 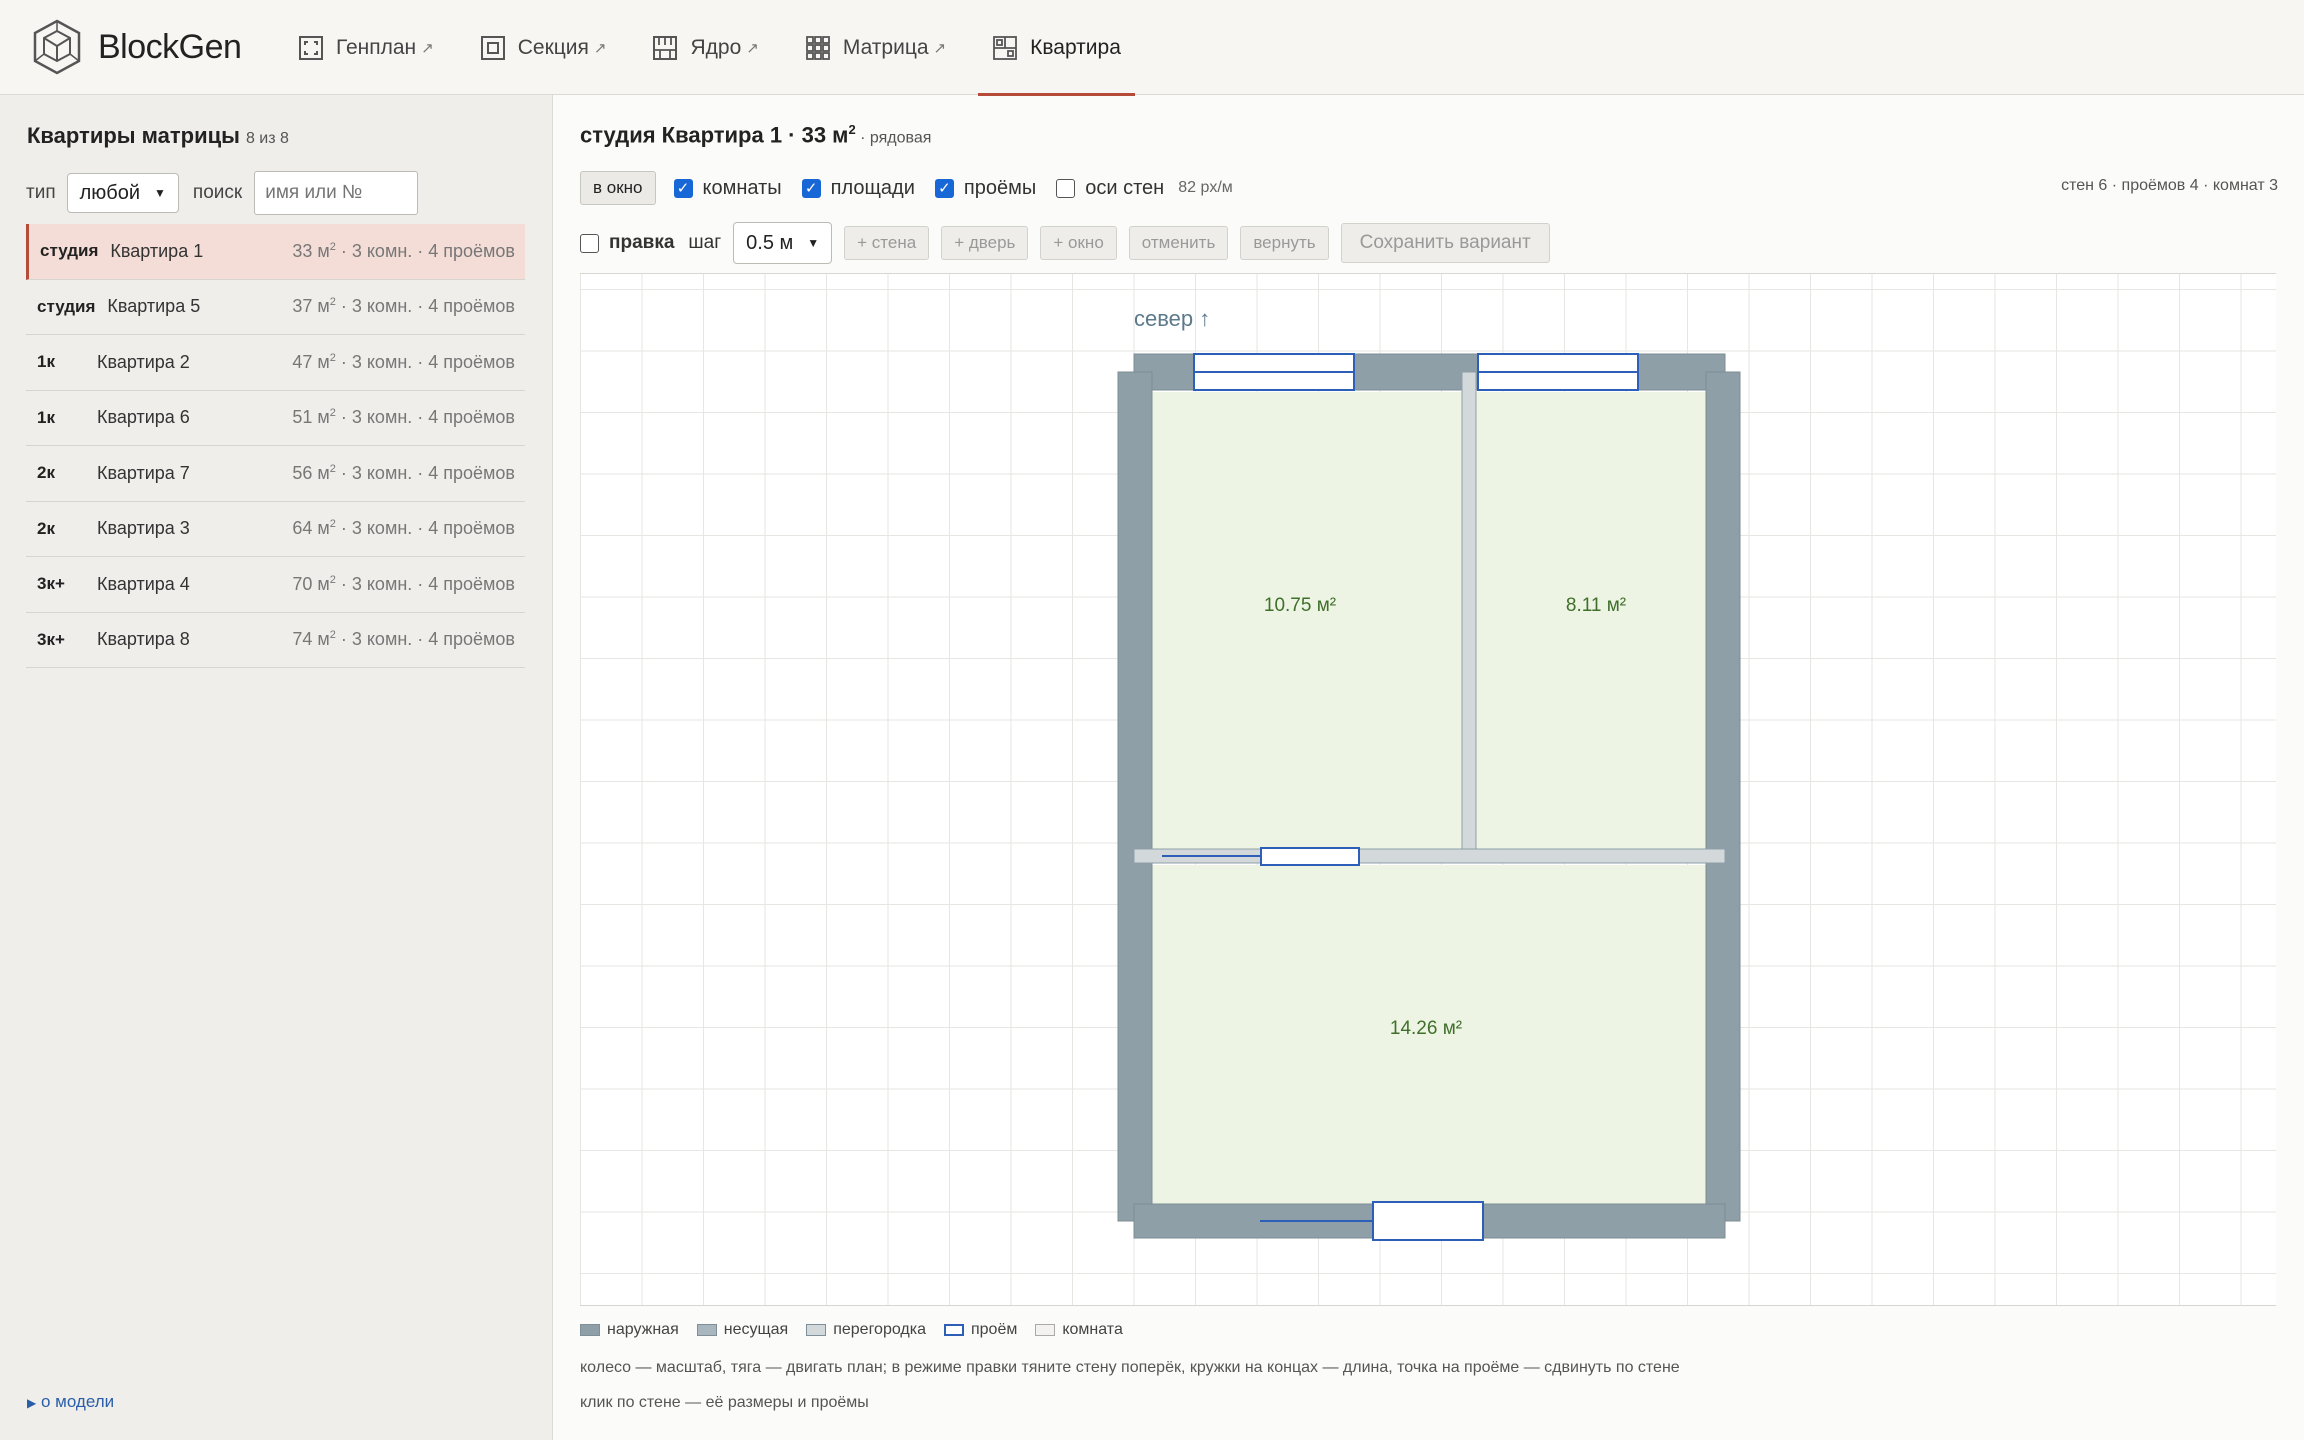 What do you see at coordinates (311, 47) in the screenshot?
I see `site-plan-icon` at bounding box center [311, 47].